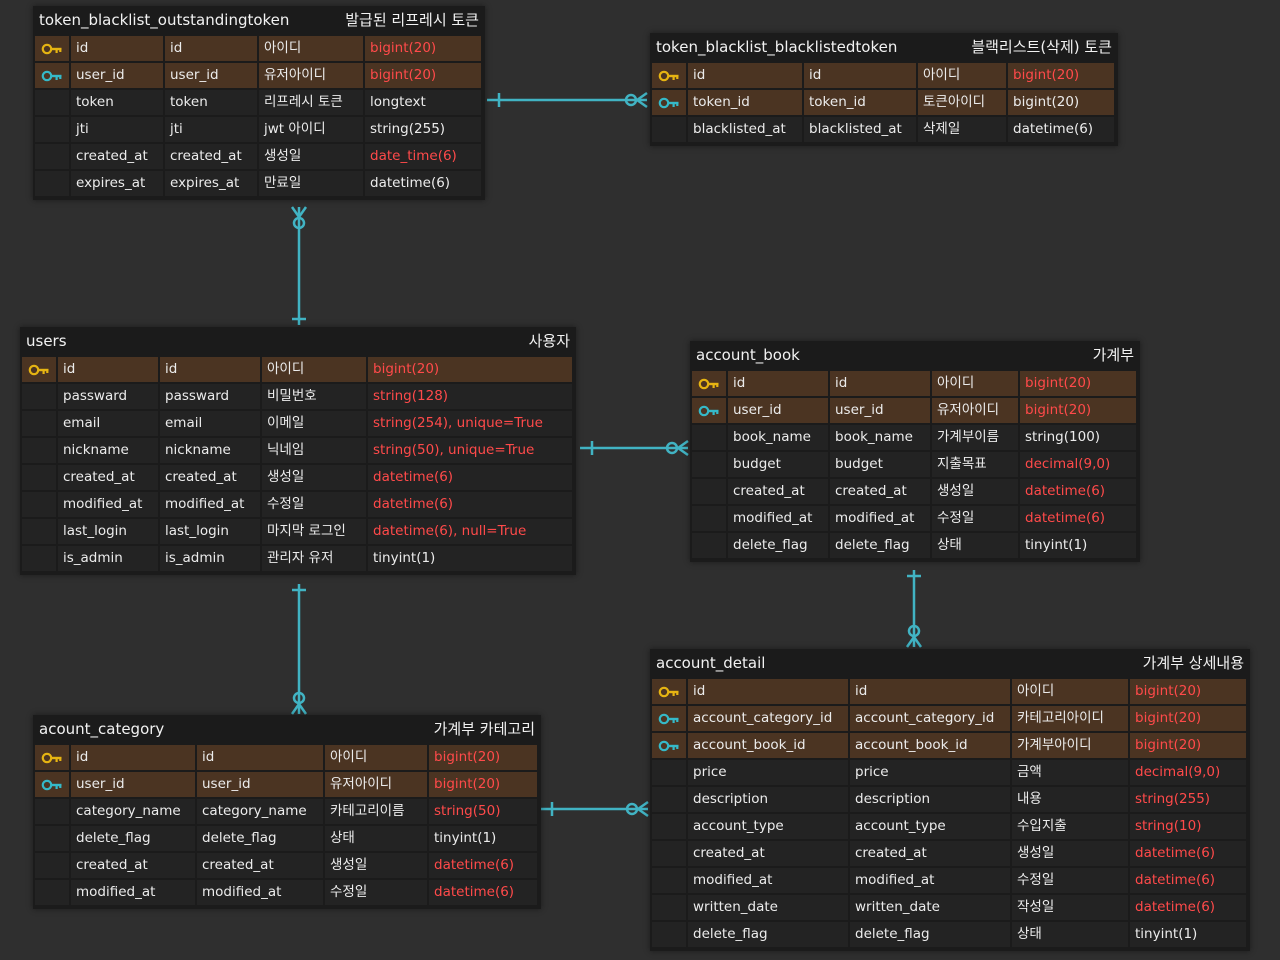 The image size is (1280, 960). What do you see at coordinates (930, 853) in the screenshot?
I see `column-attribute-name: created_at` at bounding box center [930, 853].